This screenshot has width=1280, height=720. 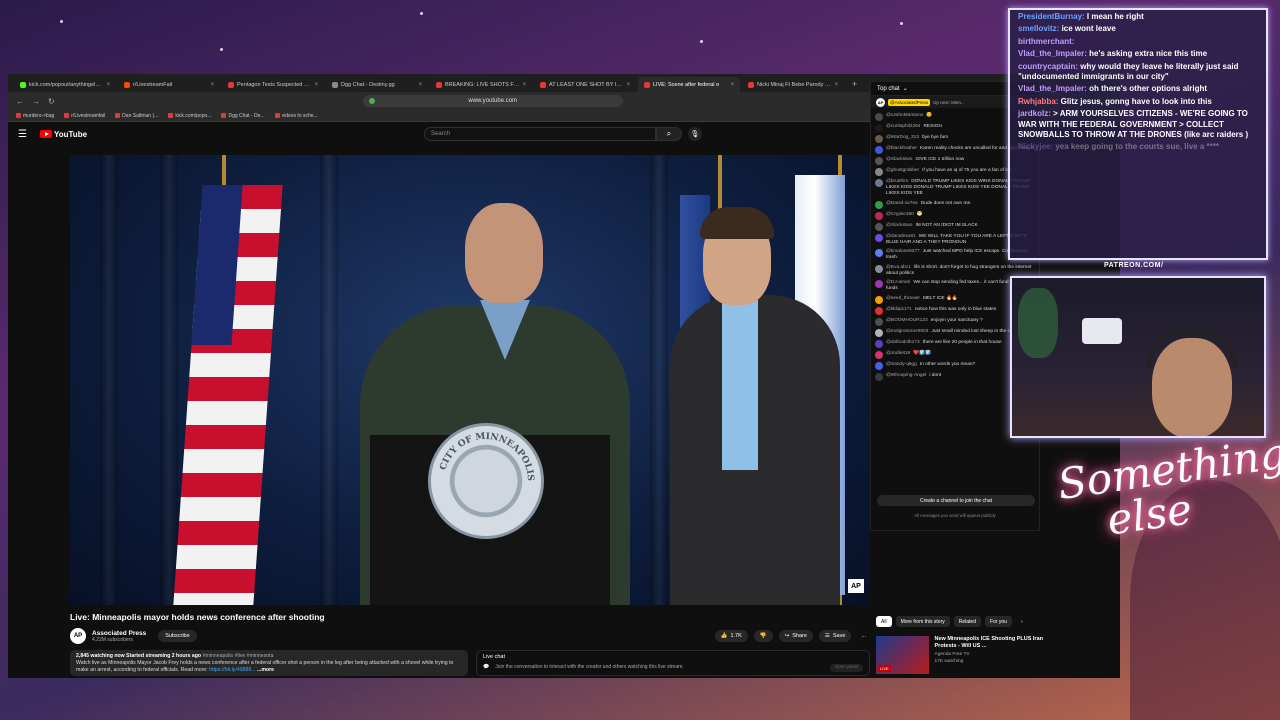 What do you see at coordinates (922, 621) in the screenshot?
I see `filter-chip: More from this story` at bounding box center [922, 621].